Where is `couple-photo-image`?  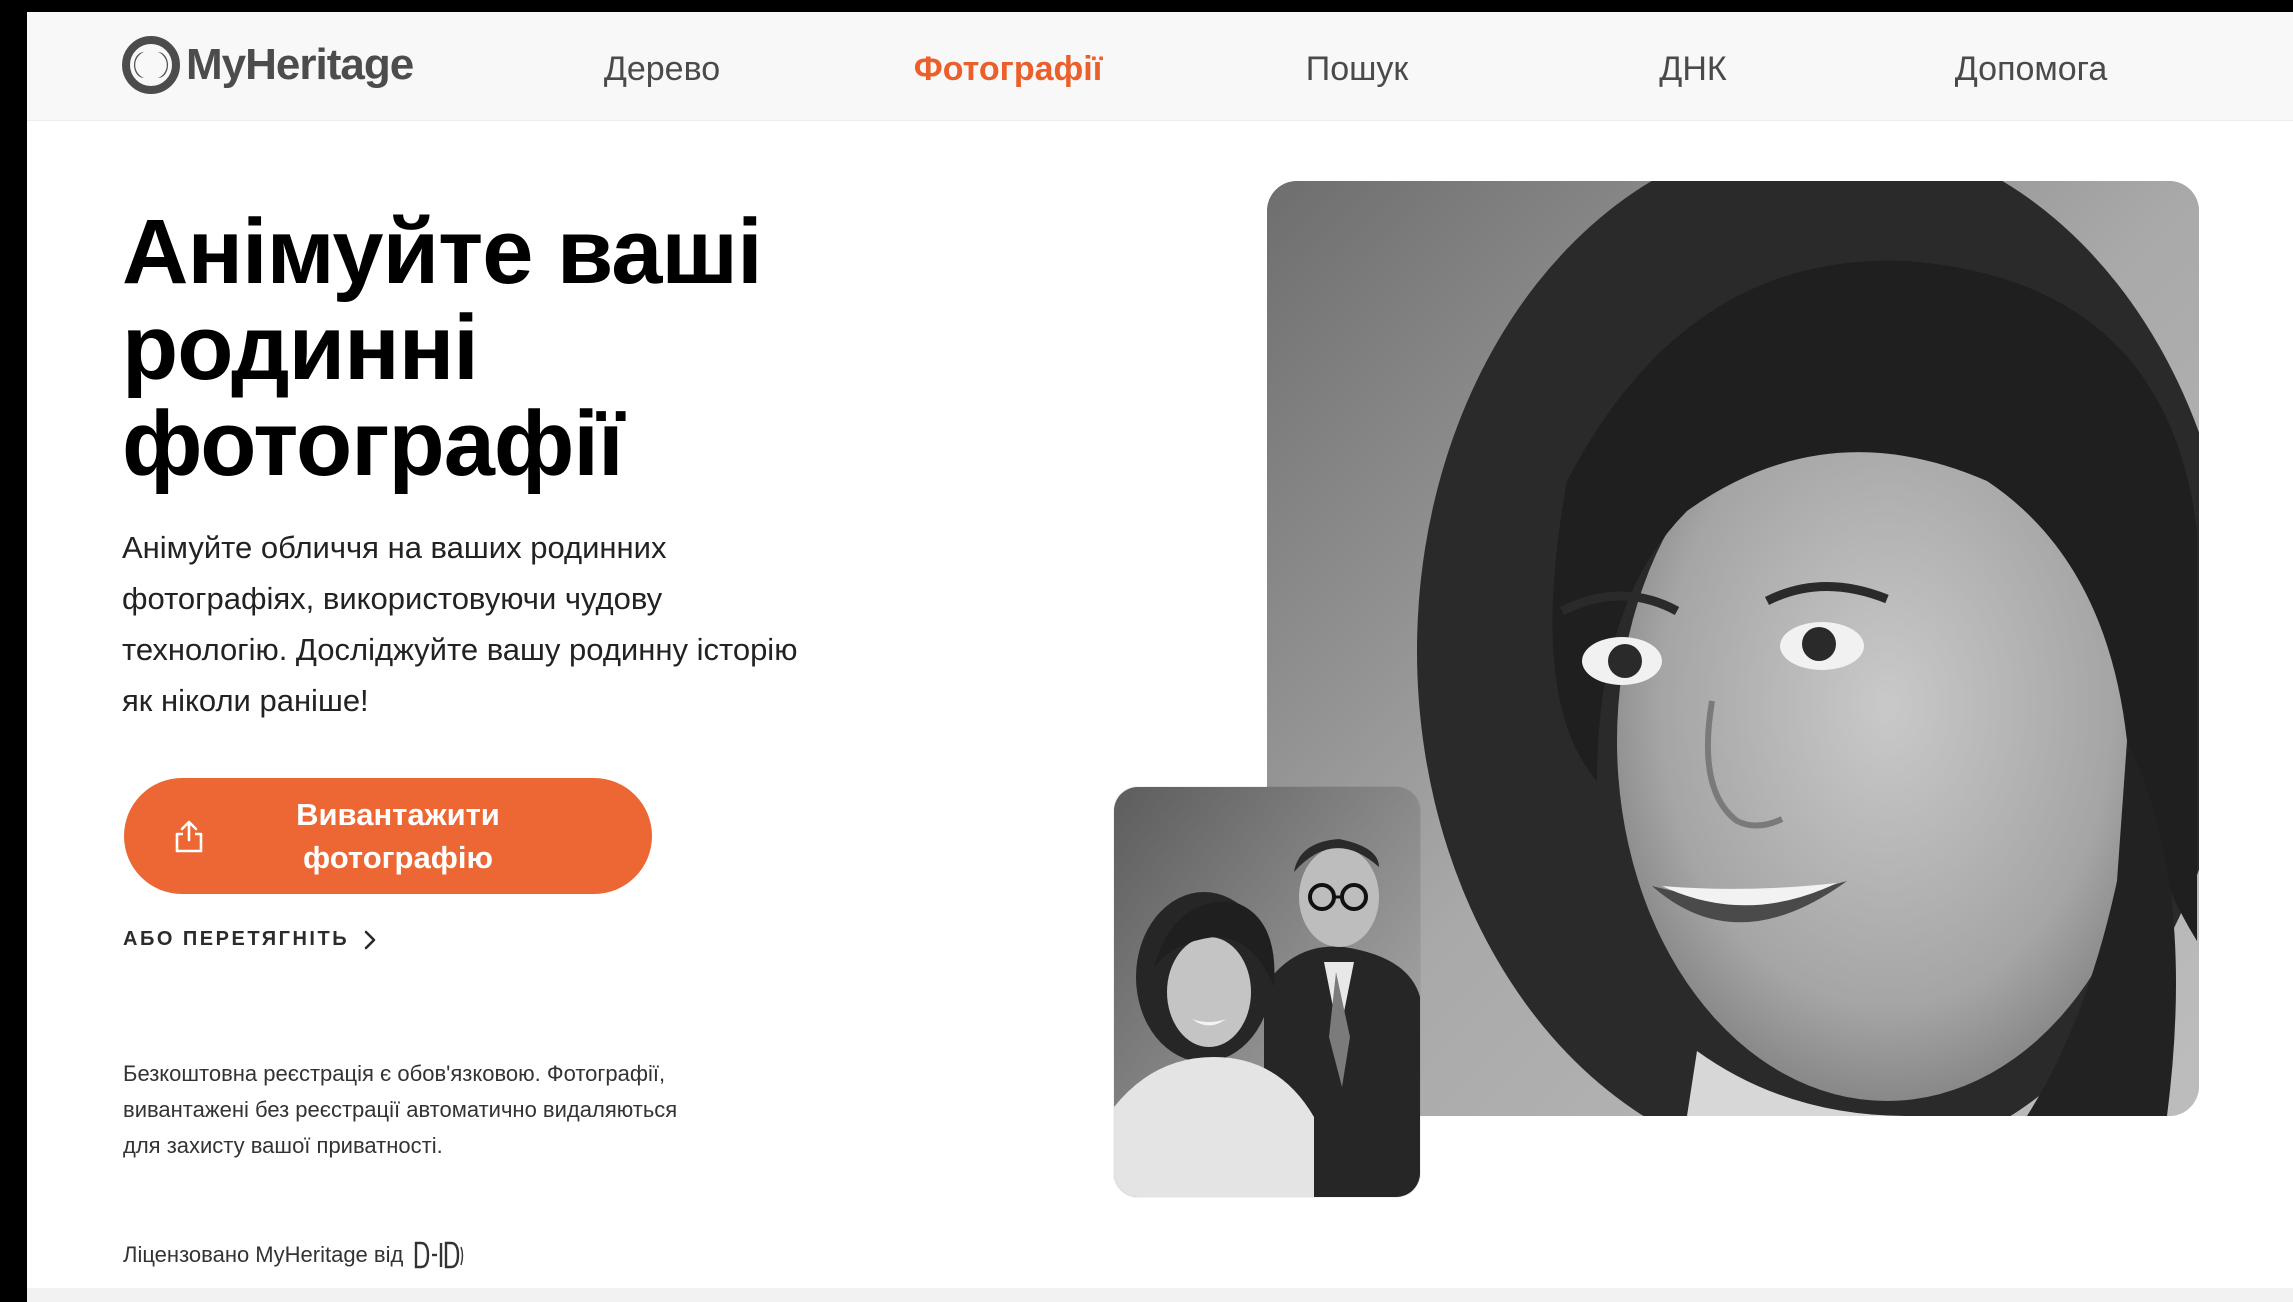
couple-photo-image is located at coordinates (1267, 992).